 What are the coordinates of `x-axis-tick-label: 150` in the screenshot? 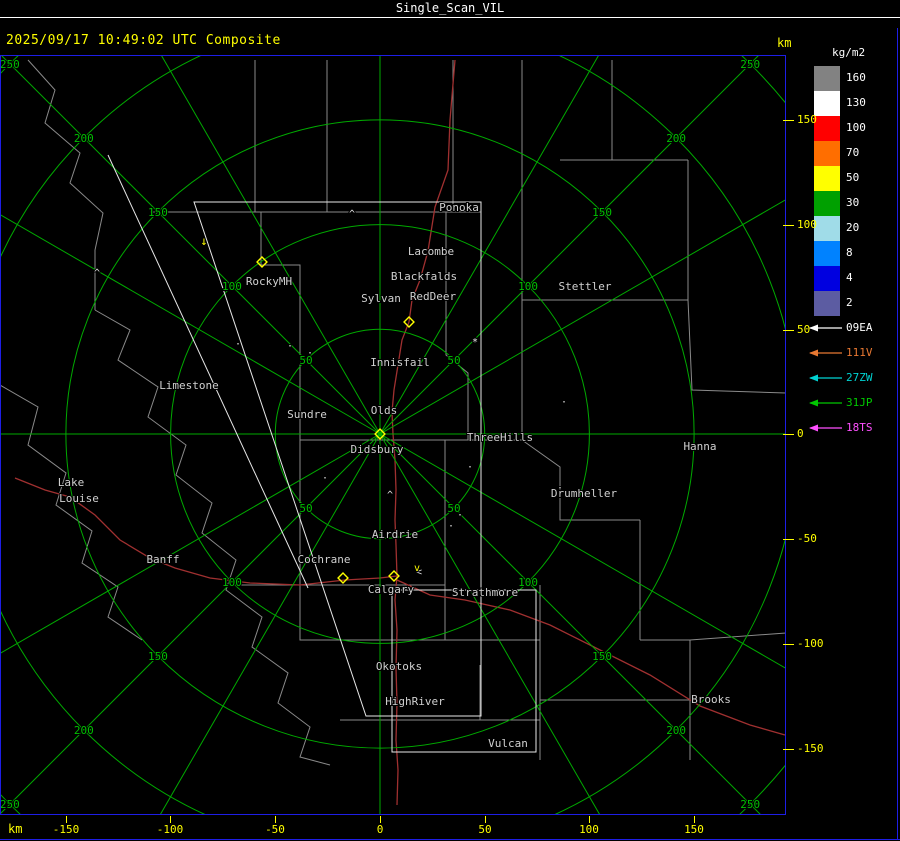 It's located at (694, 829).